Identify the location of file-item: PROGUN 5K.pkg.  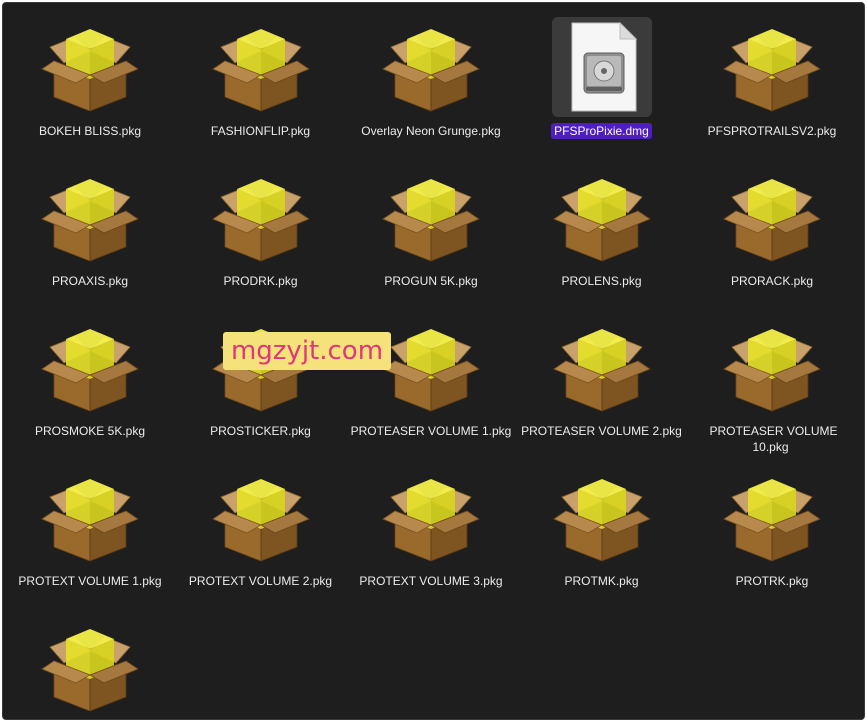
(431, 228).